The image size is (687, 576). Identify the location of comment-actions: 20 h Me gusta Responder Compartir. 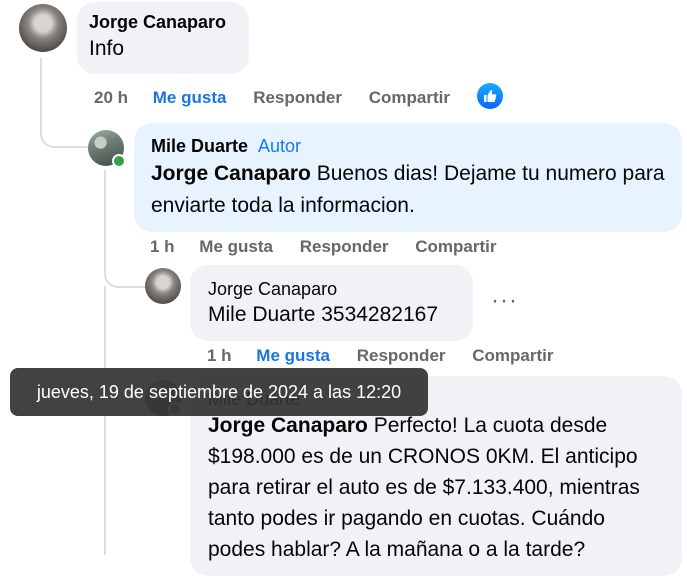
(283, 98).